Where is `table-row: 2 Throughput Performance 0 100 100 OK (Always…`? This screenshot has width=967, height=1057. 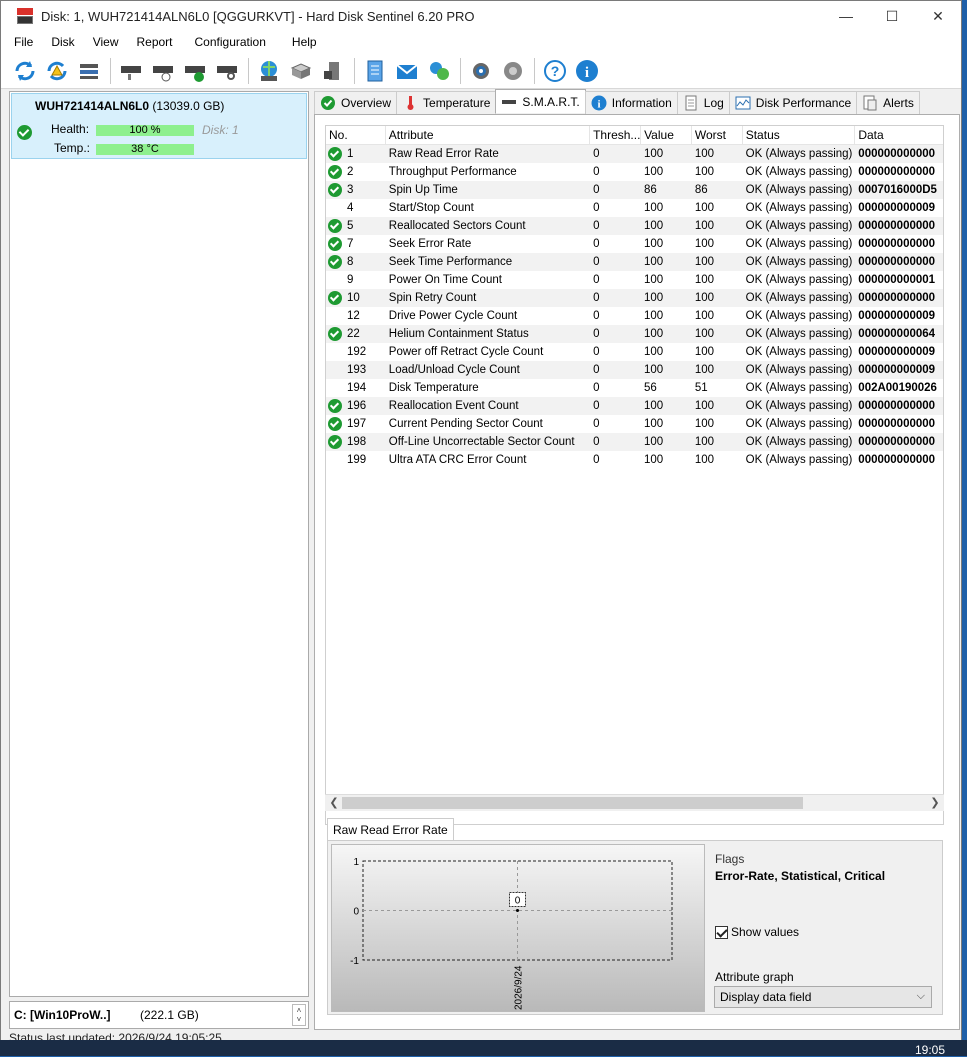 table-row: 2 Throughput Performance 0 100 100 OK (Always… is located at coordinates (634, 172).